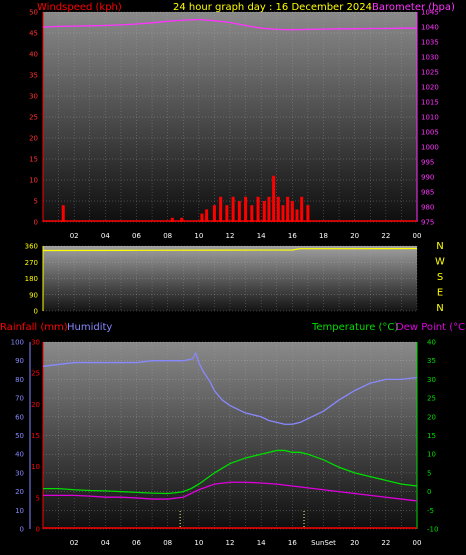  I want to click on rainfall-tick-label: 5, so click(38, 498).